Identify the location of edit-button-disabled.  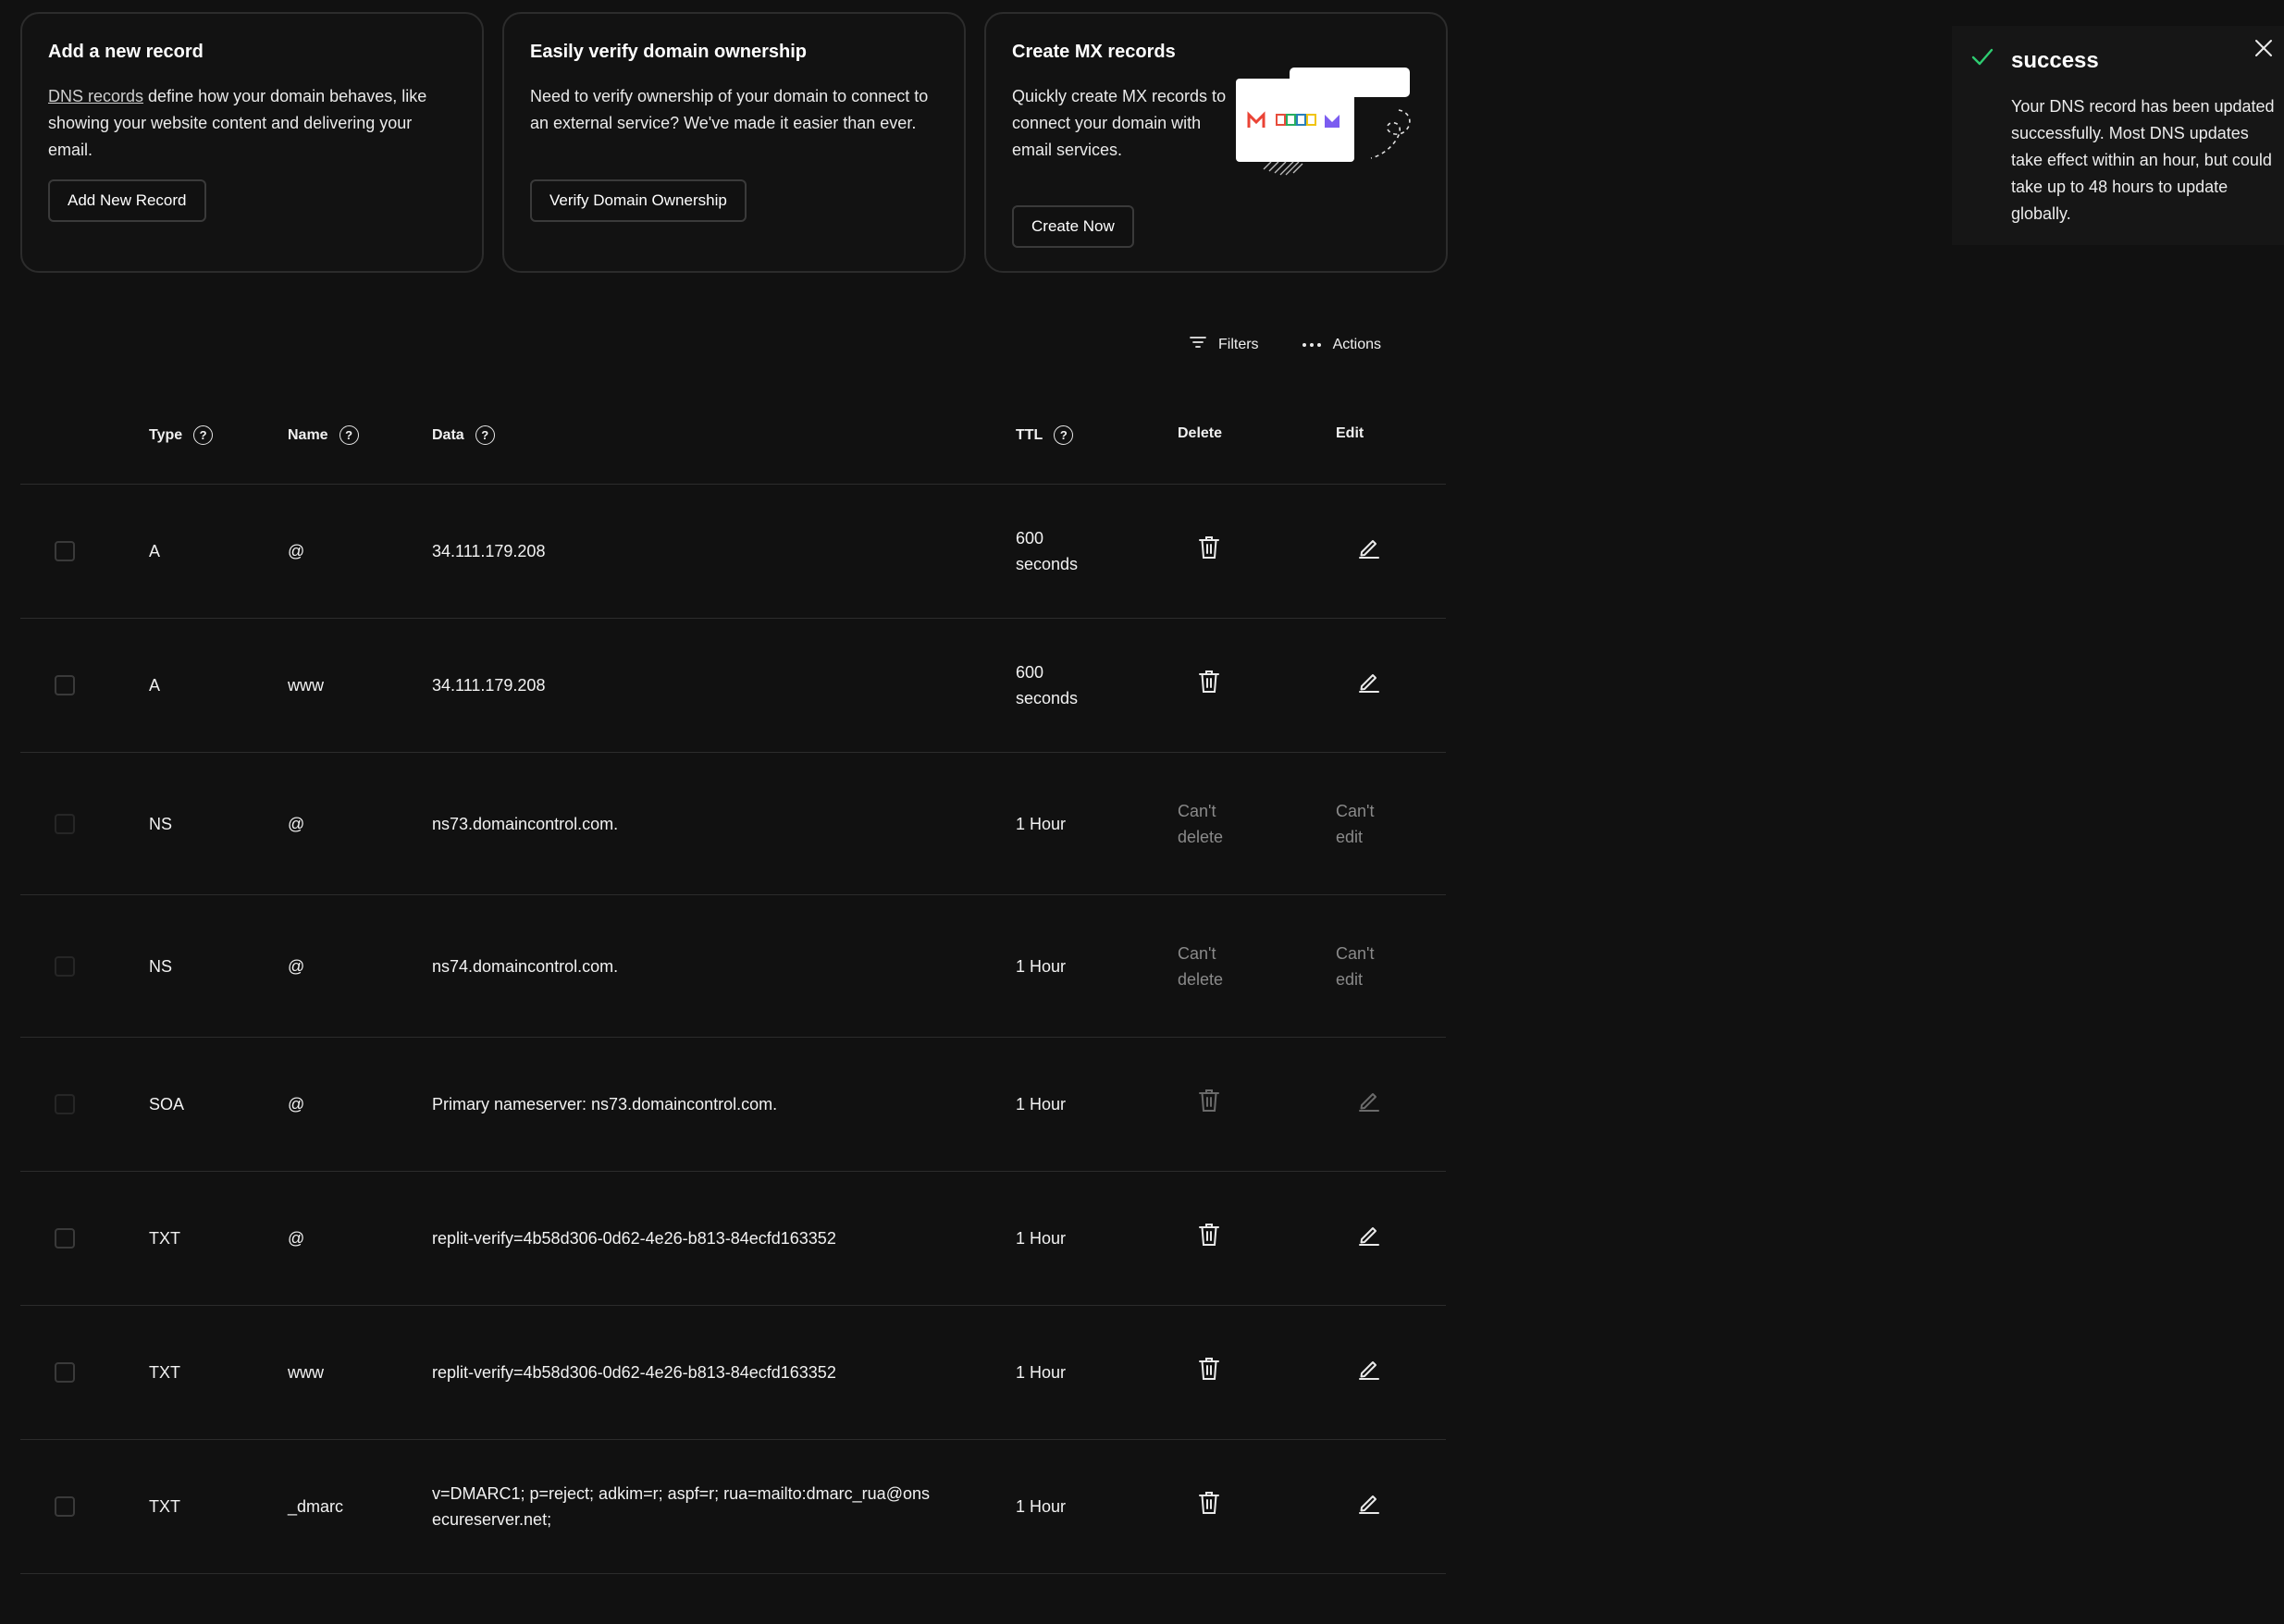
(1369, 1104).